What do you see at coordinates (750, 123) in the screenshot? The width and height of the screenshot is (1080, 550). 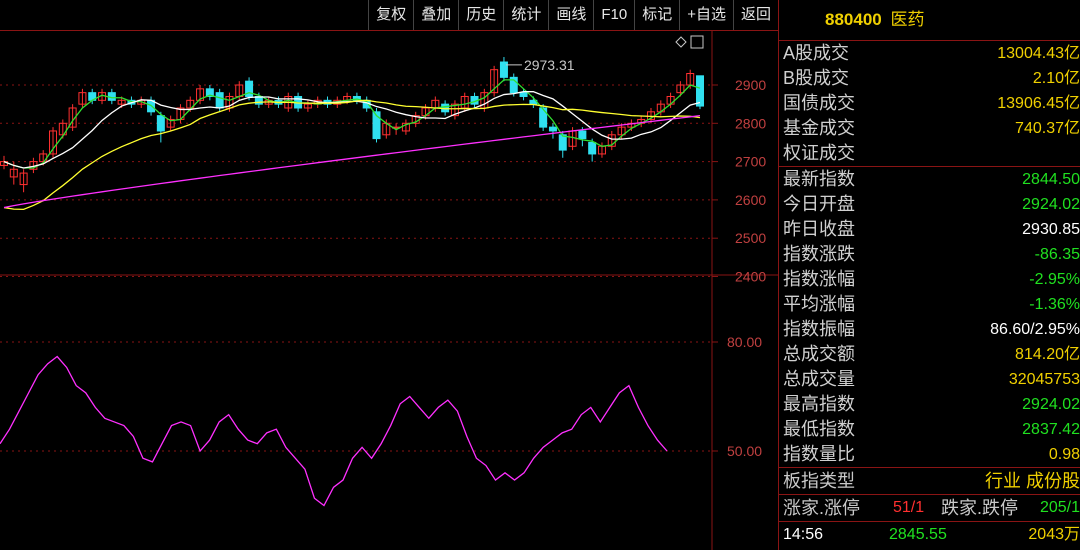 I see `price-tick-label: 2800` at bounding box center [750, 123].